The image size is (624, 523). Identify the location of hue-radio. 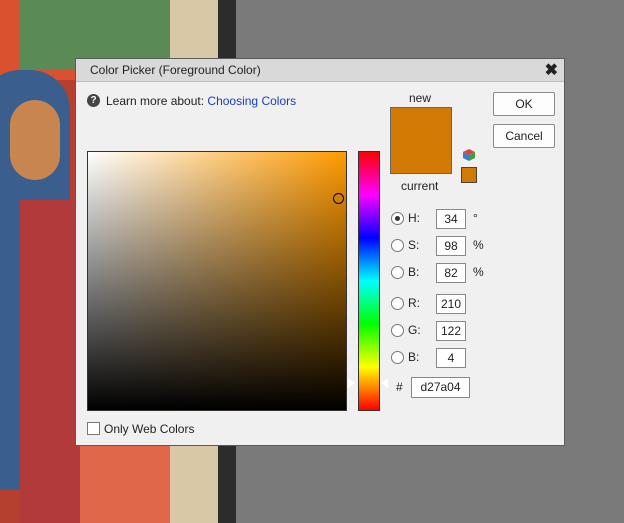
(397, 218).